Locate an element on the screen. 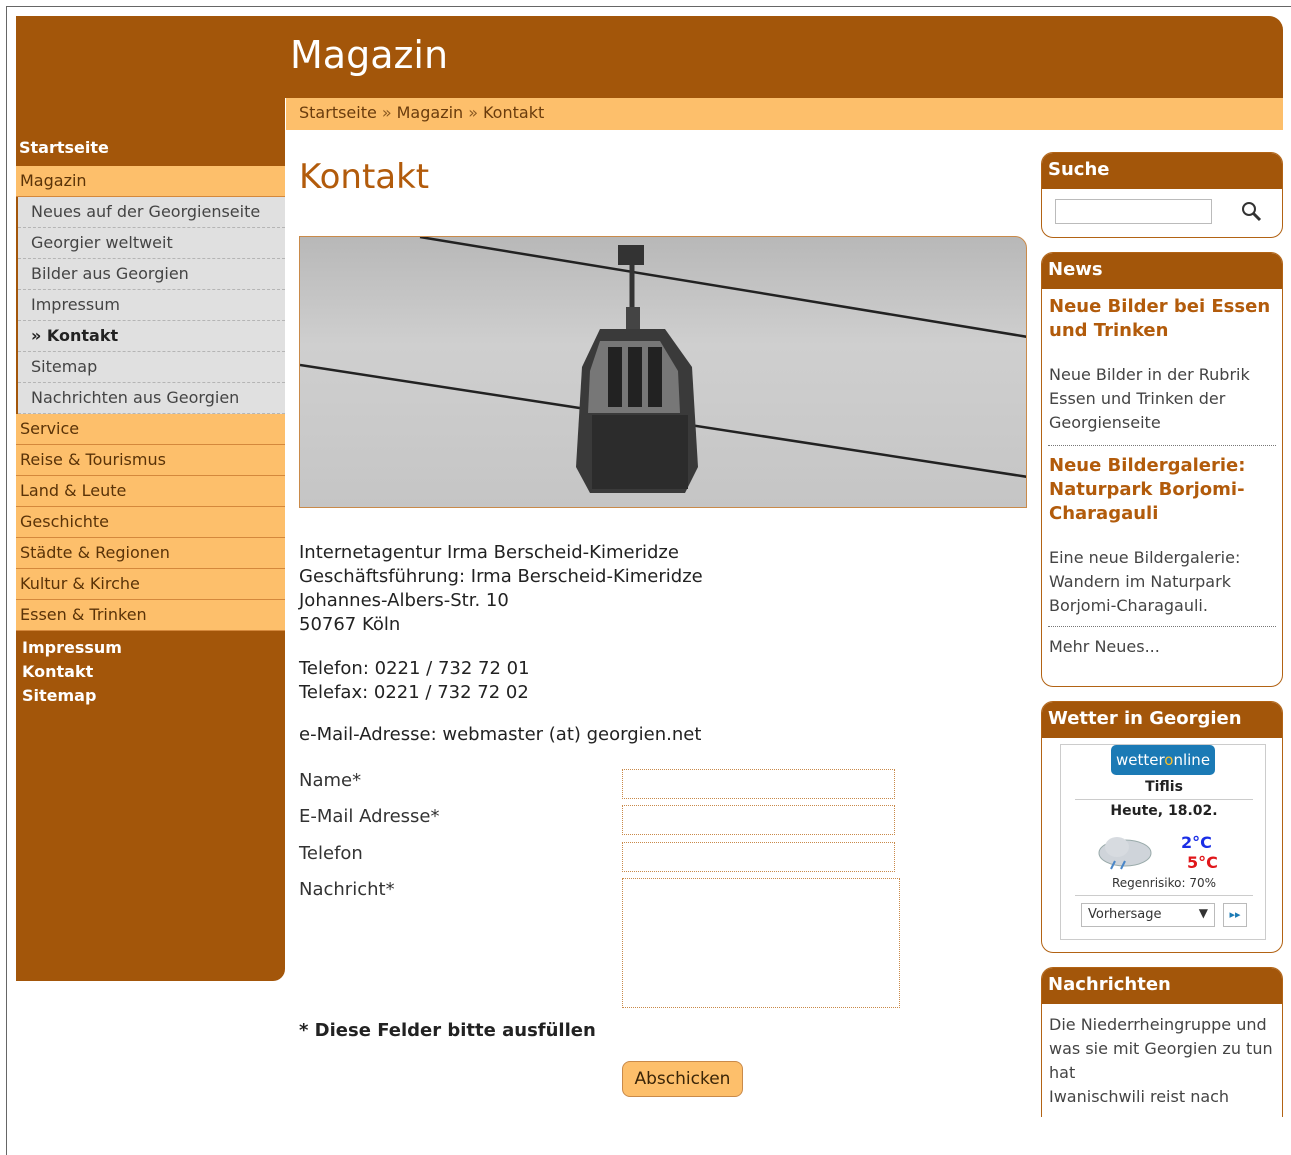 This screenshot has width=1291, height=1155. sidebar-subitem-nachrichten: Nachrichten aus Georgien is located at coordinates (151, 398).